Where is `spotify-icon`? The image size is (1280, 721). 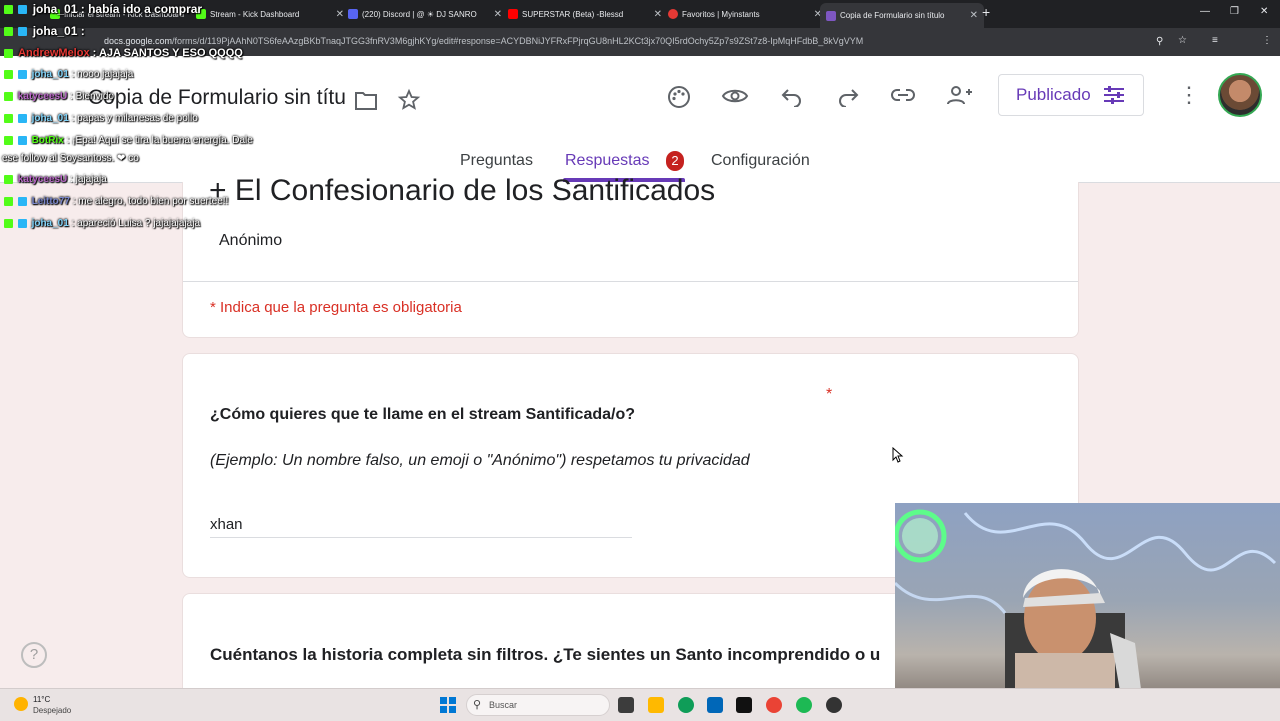 spotify-icon is located at coordinates (804, 705).